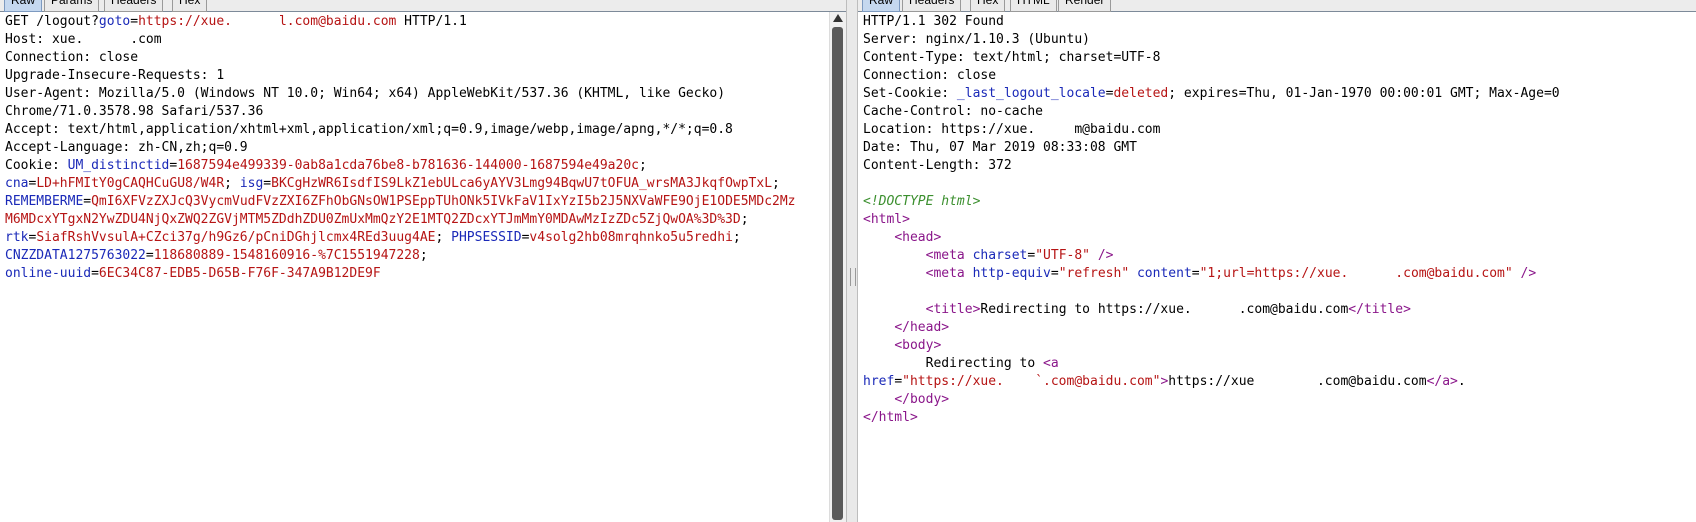 Image resolution: width=1696 pixels, height=522 pixels. Describe the element at coordinates (886, 219) in the screenshot. I see `text-segment: <html>` at that location.